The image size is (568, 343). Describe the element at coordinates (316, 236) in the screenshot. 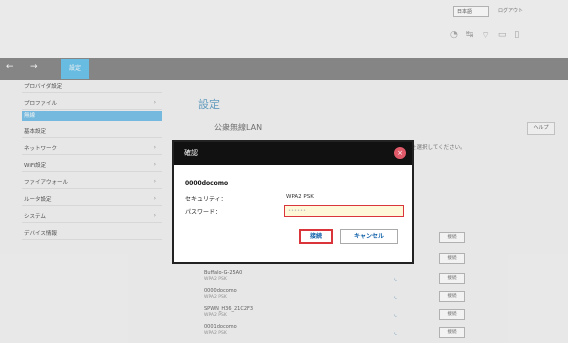

I see `connect-button: 接続` at that location.